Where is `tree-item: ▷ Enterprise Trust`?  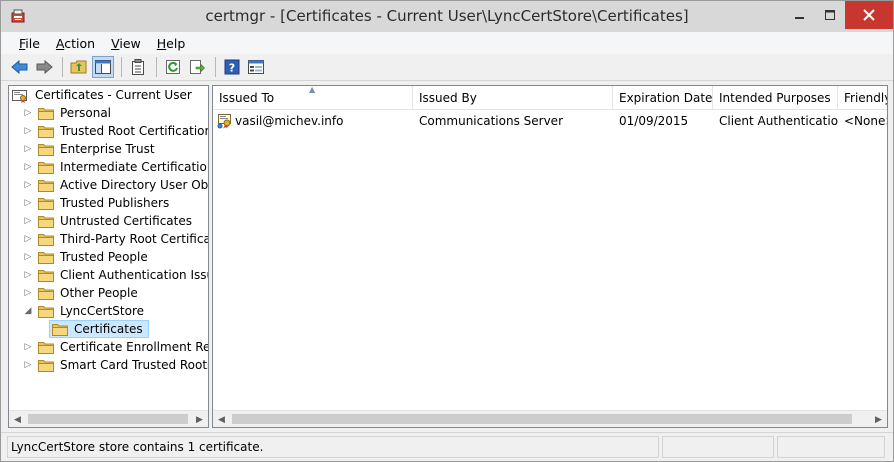
tree-item: ▷ Enterprise Trust is located at coordinates (91, 149).